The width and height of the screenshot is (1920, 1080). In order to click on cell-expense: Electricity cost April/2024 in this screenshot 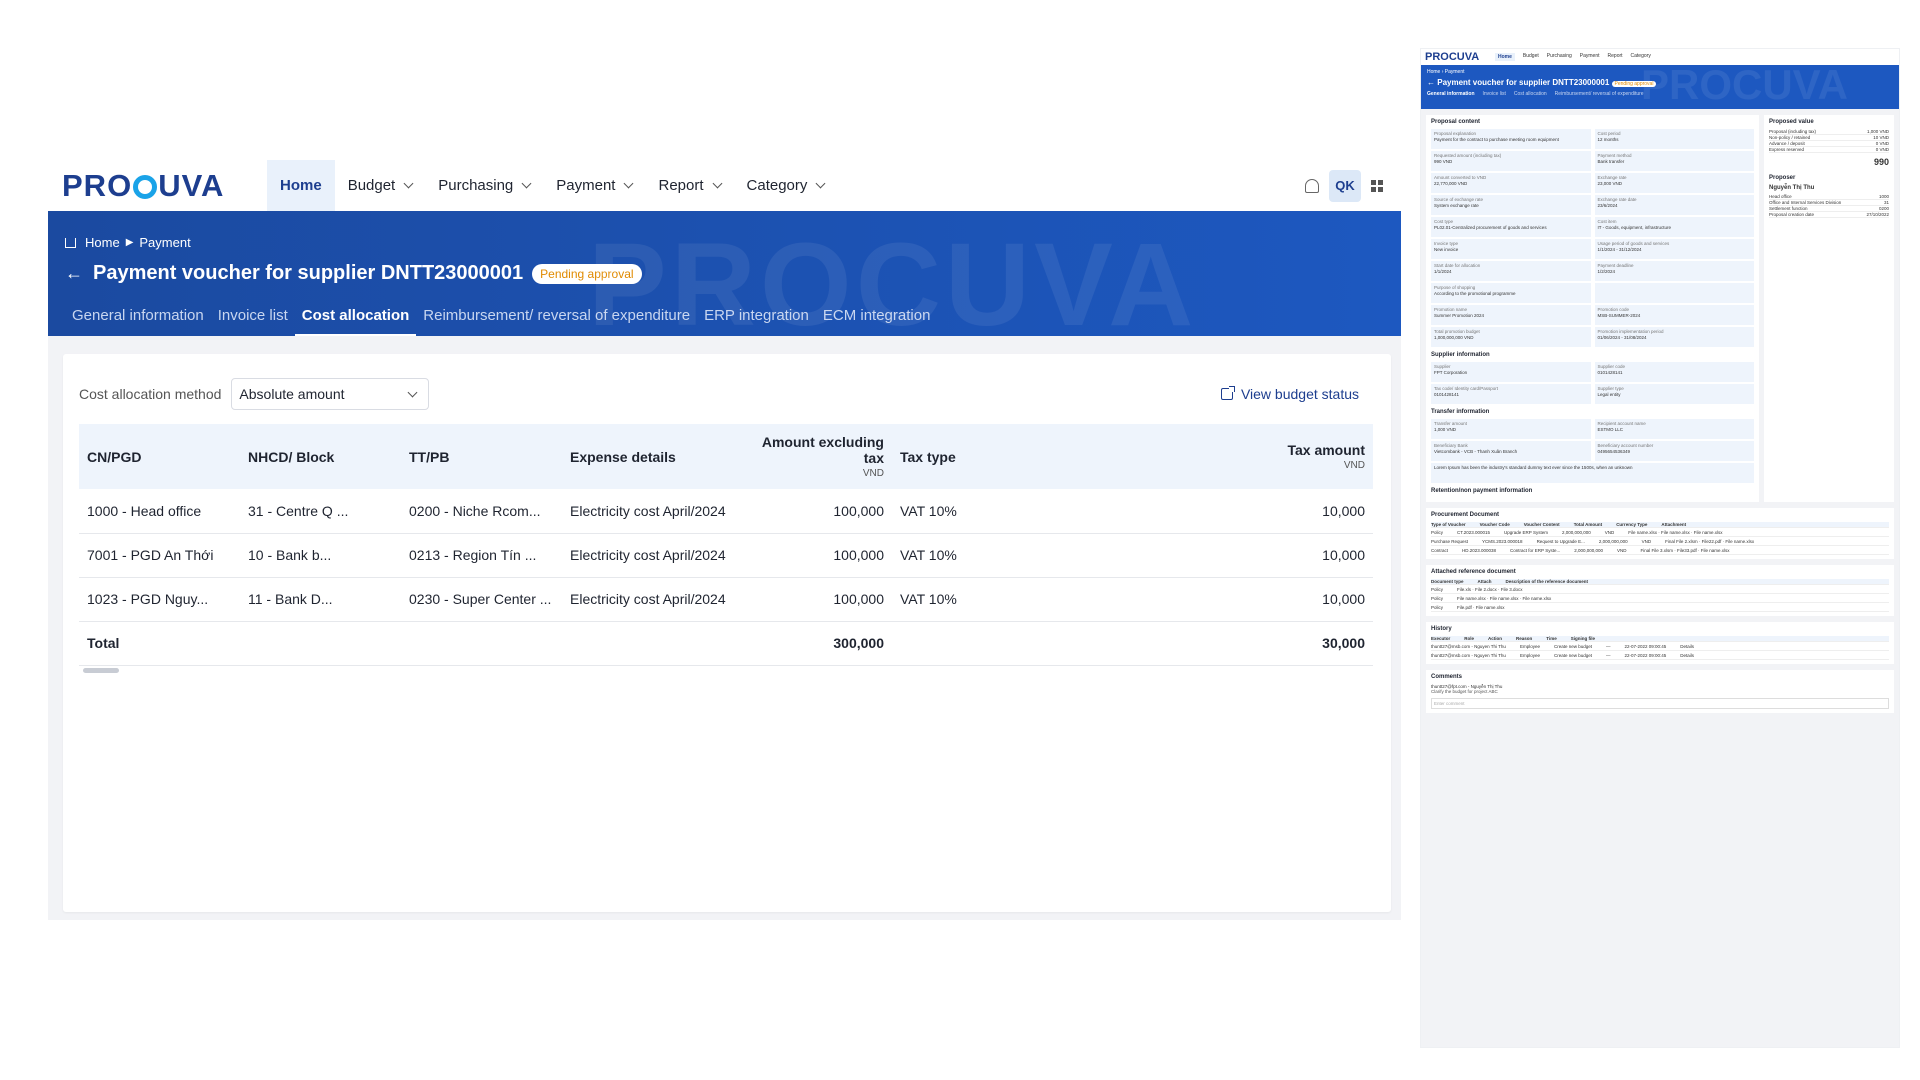, I will do `click(652, 599)`.